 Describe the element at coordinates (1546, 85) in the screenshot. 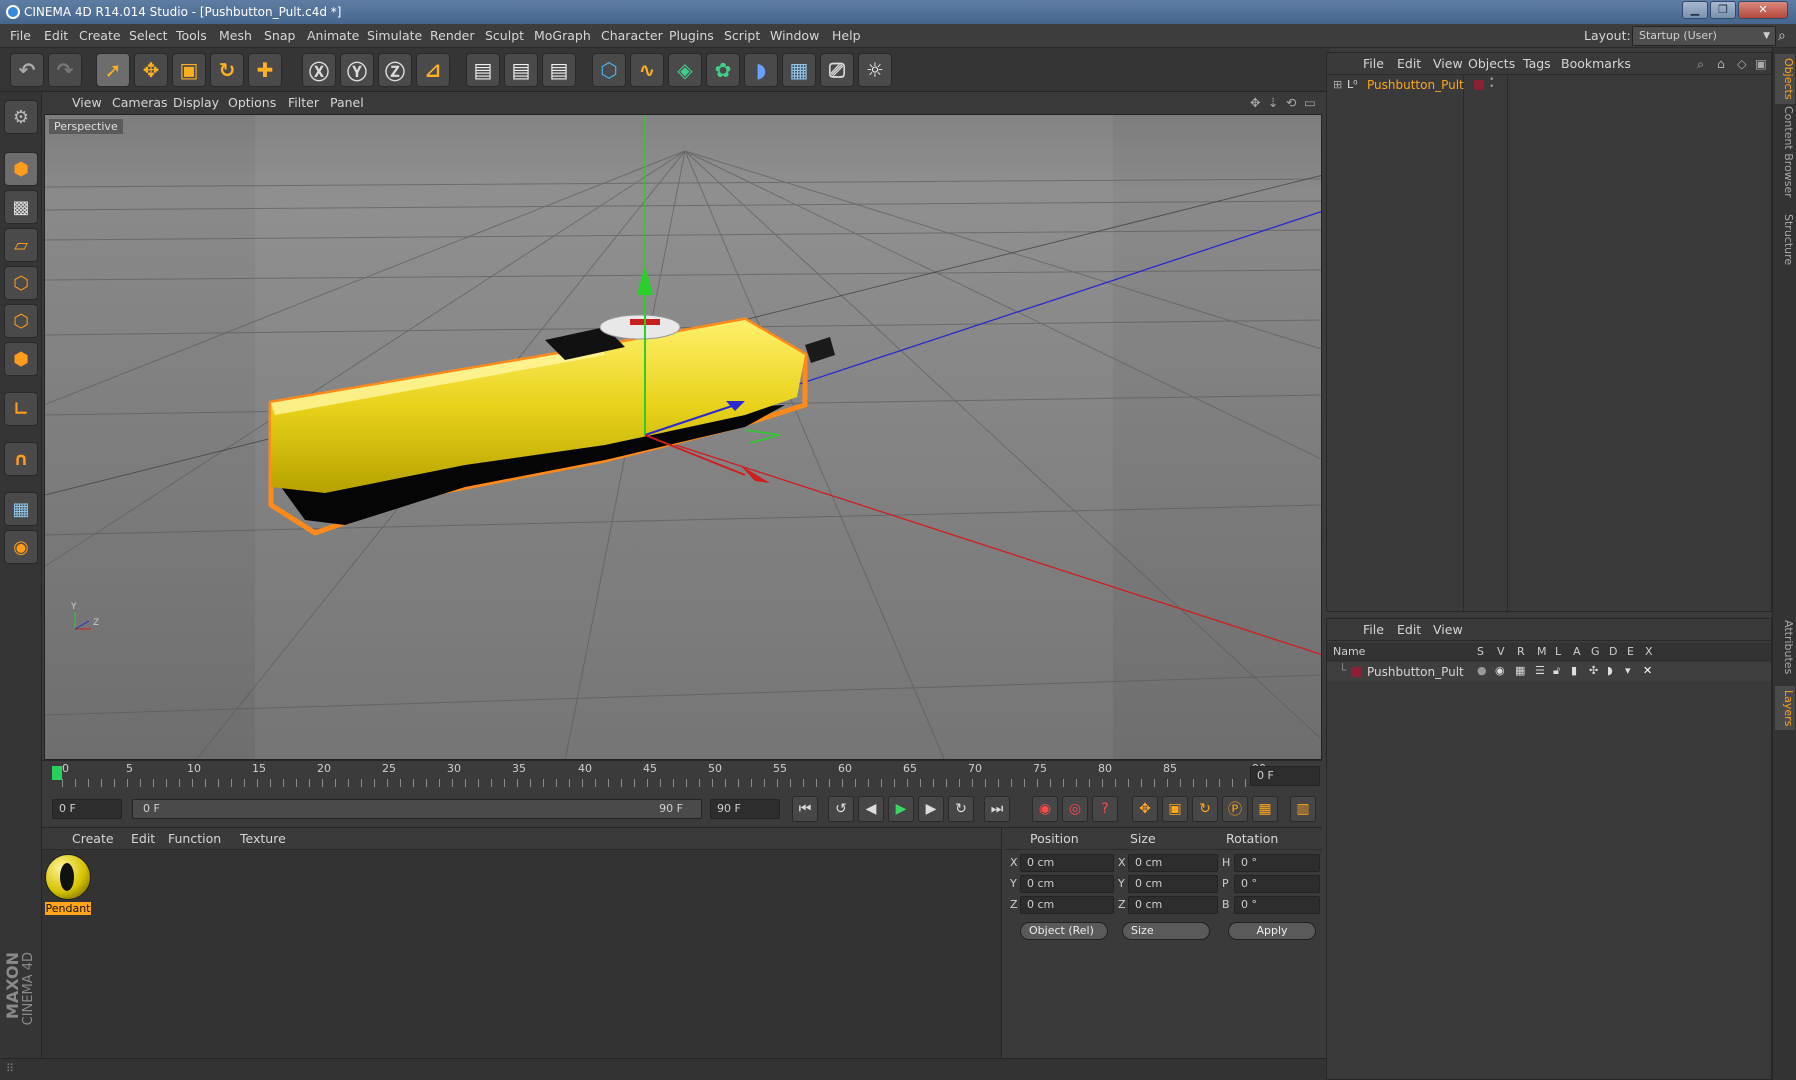

I see `object-row: ⊞ L⁰ Pushbutton_Pult • •` at that location.